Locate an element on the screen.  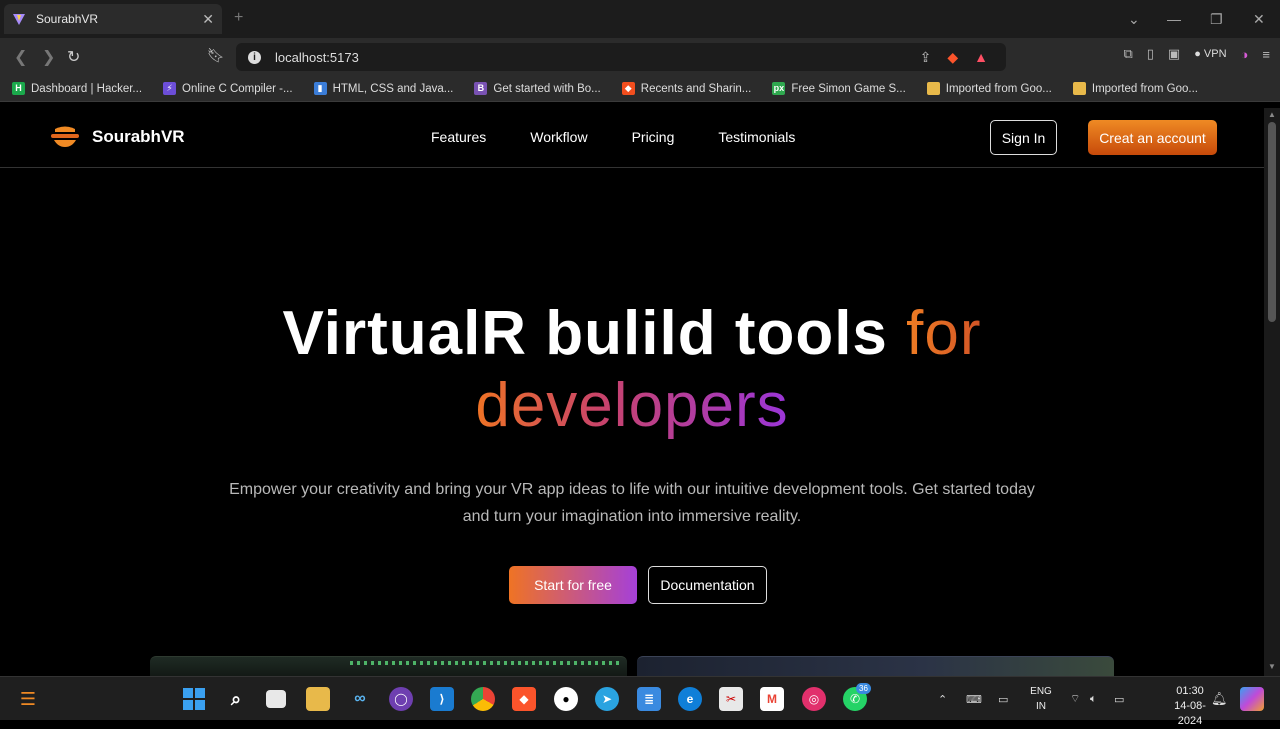
menu-icon: ≡ is located at coordinates (1266, 54).